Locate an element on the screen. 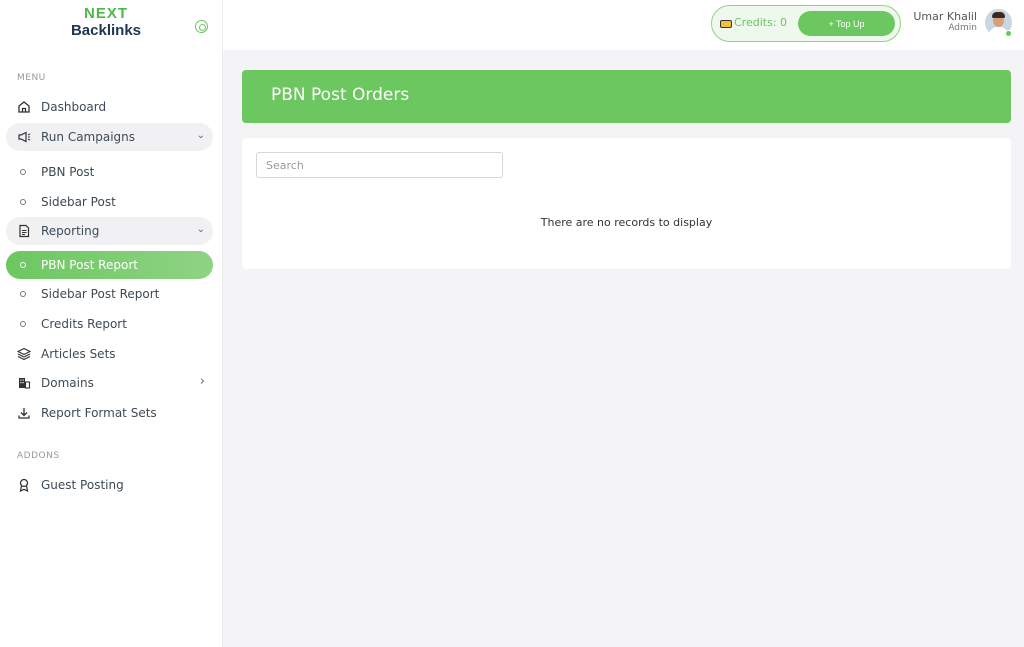 The width and height of the screenshot is (1024, 647). home-icon is located at coordinates (24, 107).